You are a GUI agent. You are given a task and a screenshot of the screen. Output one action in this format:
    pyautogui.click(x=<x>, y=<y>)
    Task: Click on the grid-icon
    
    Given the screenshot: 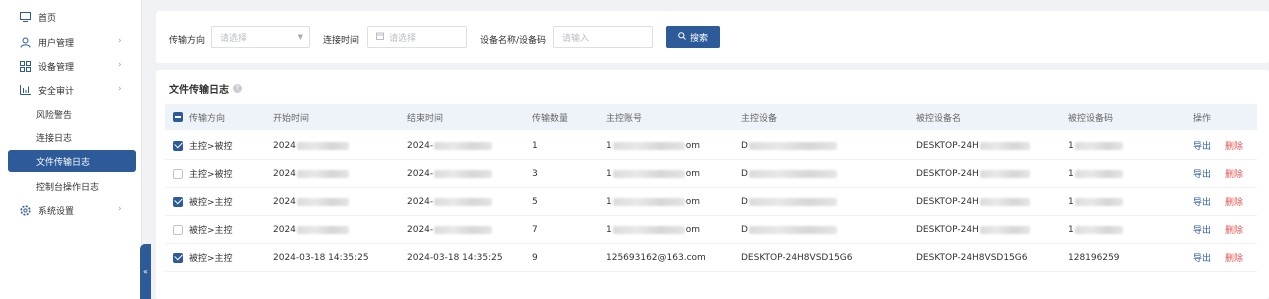 What is the action you would take?
    pyautogui.click(x=25, y=66)
    